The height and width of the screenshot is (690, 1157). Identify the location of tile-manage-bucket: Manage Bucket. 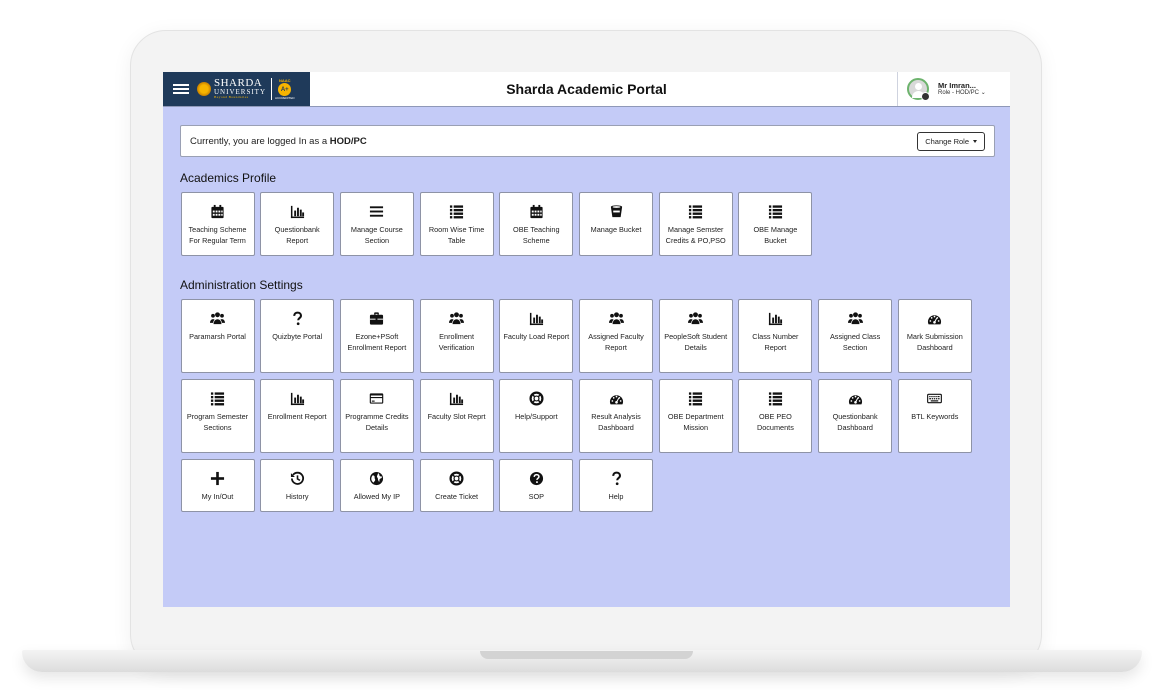
(616, 224).